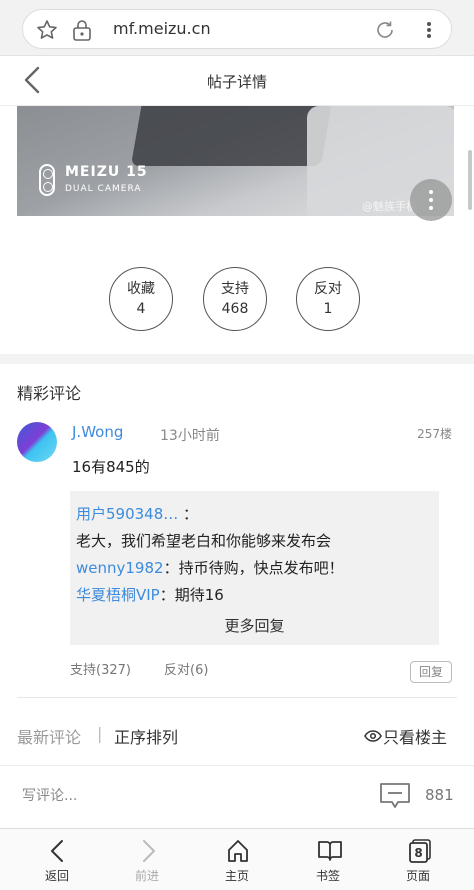  Describe the element at coordinates (235, 309) in the screenshot. I see `support-count: 468` at that location.